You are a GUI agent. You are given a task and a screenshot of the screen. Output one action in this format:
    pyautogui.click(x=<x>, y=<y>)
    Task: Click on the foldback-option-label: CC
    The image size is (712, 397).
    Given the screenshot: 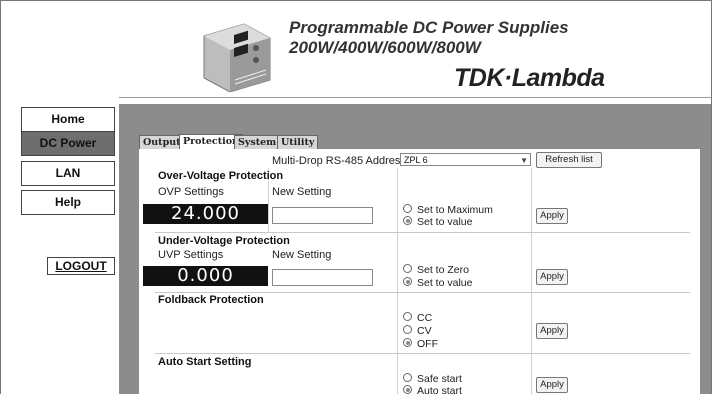 What is the action you would take?
    pyautogui.click(x=425, y=318)
    